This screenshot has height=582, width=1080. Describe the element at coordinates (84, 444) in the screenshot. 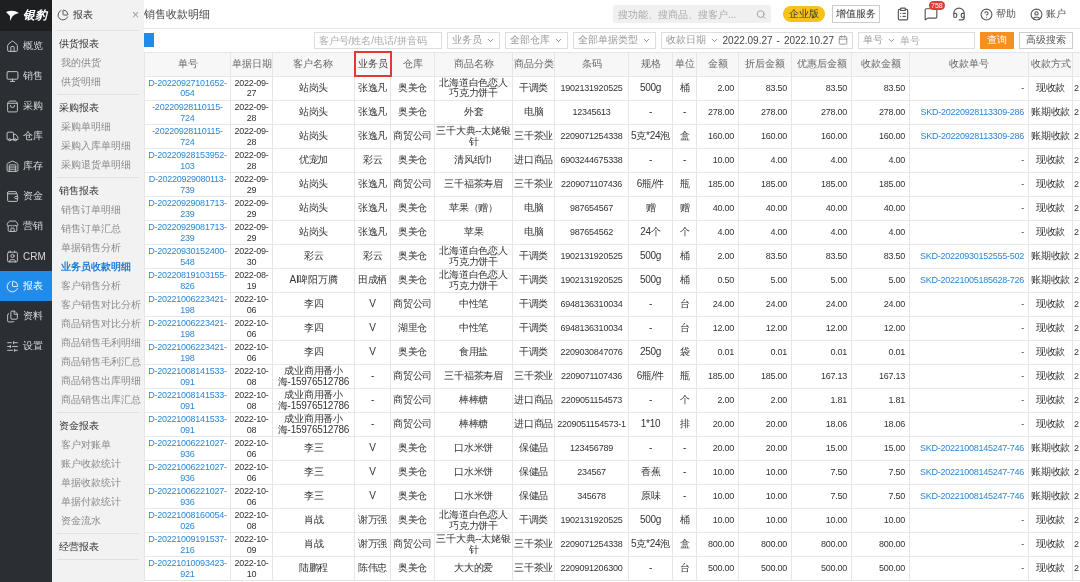

I see `menu-item: 客户对账单` at that location.